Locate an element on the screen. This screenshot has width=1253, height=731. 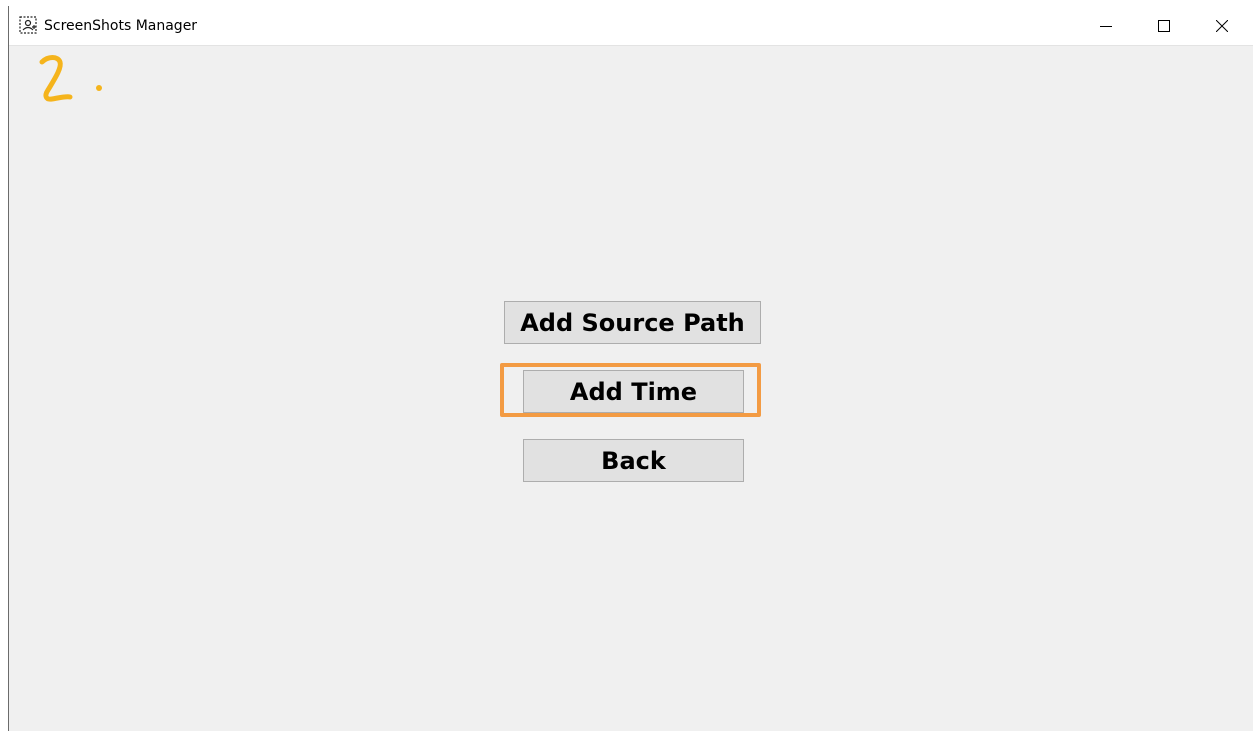
back-button: Back is located at coordinates (633, 460).